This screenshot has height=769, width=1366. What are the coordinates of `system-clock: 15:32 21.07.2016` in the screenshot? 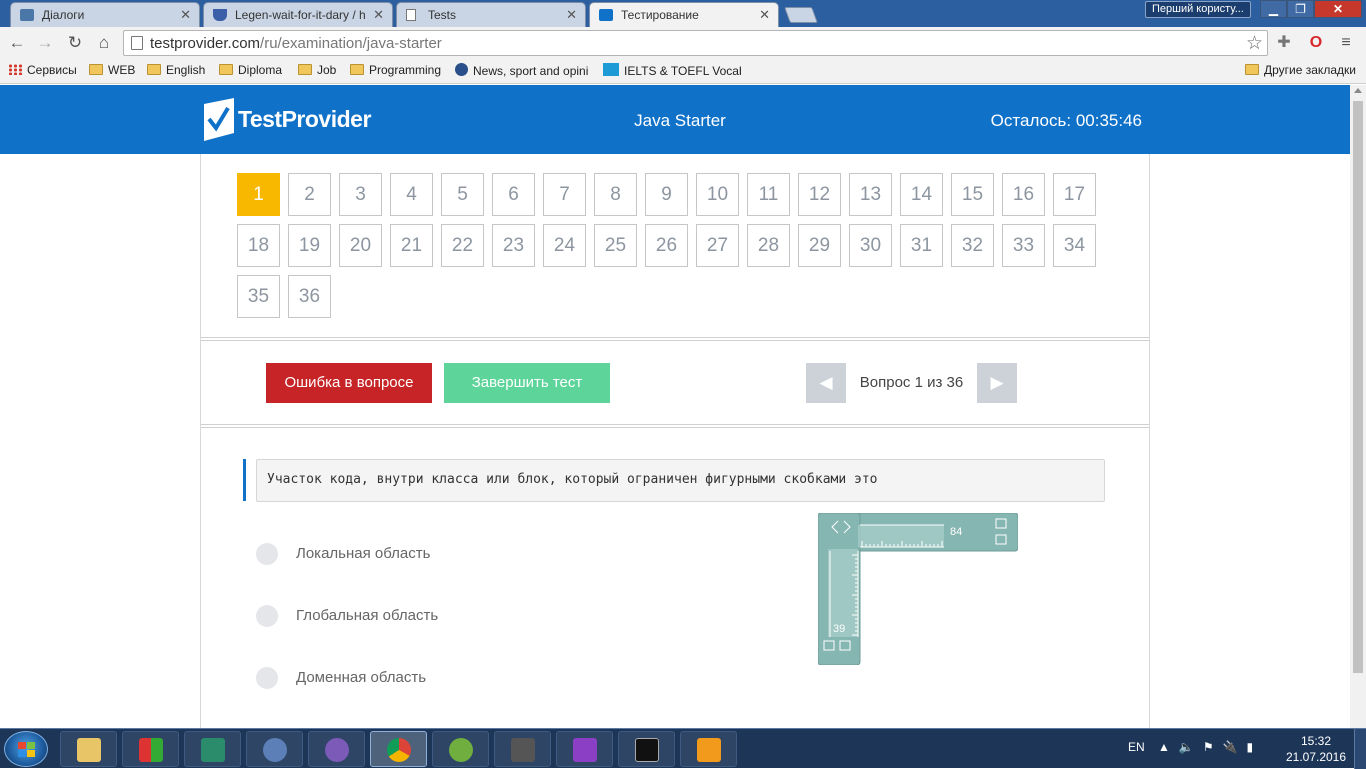 It's located at (1316, 749).